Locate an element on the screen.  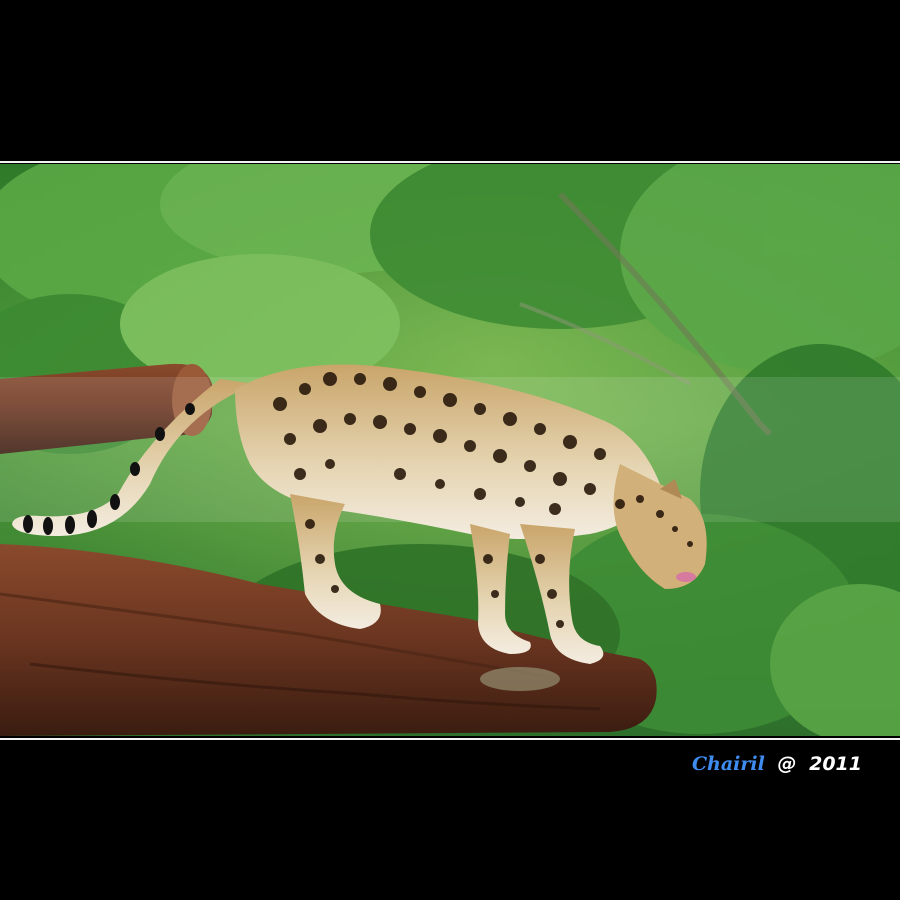
top-frame-rule is located at coordinates (450, 162).